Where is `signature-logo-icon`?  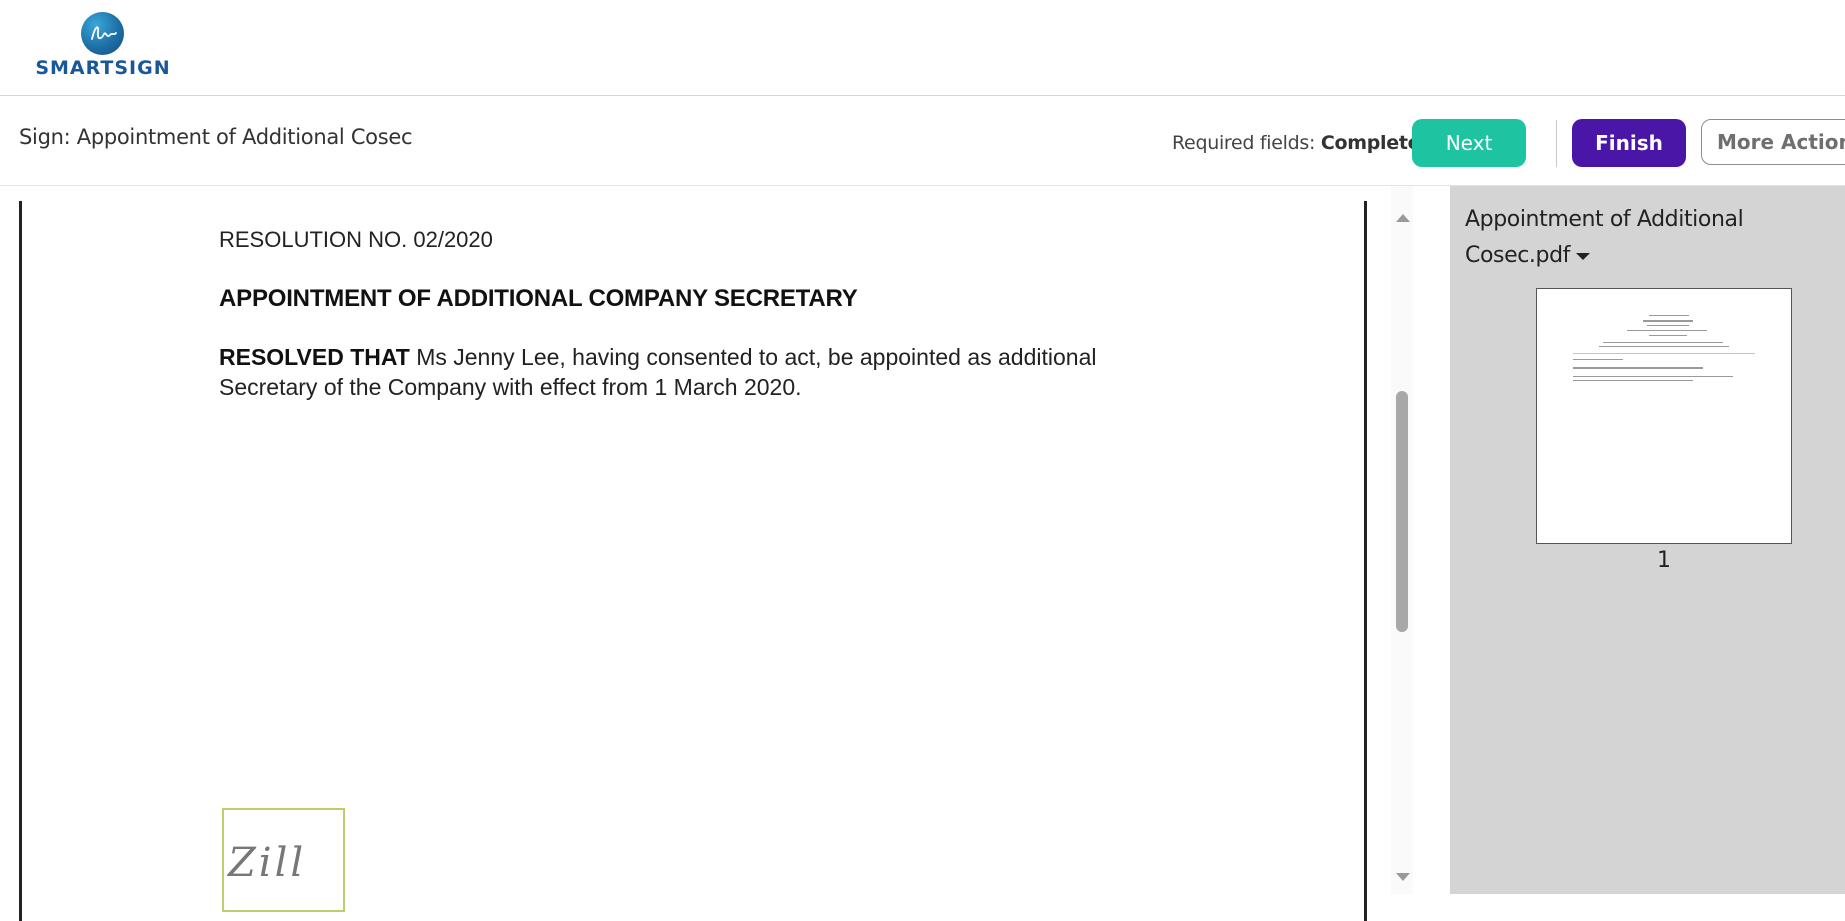 signature-logo-icon is located at coordinates (102, 33).